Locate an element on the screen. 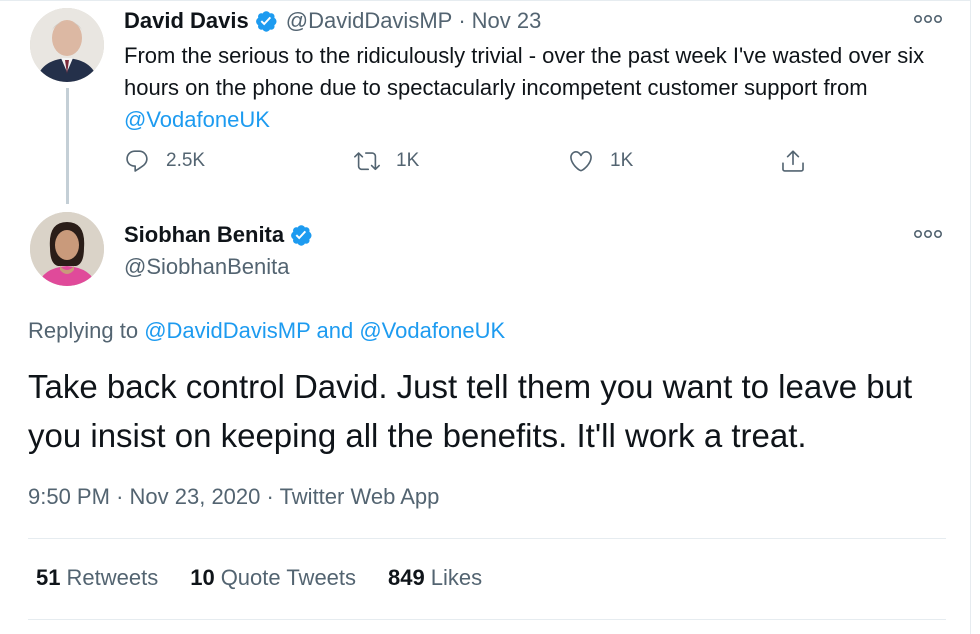  quote-tweets-stat: 10 Quote Tweets is located at coordinates (273, 578).